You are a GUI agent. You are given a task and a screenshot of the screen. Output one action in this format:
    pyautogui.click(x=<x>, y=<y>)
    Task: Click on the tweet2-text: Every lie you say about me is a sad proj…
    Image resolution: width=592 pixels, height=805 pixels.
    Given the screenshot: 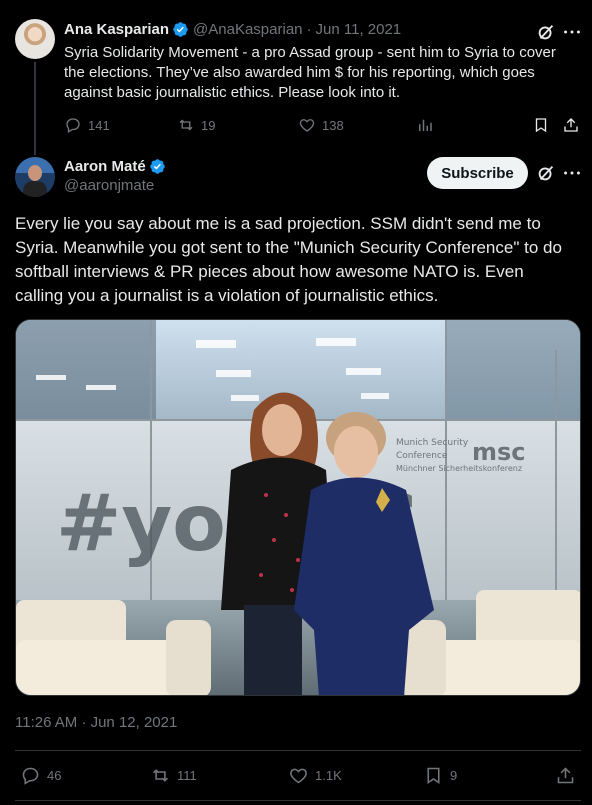 What is the action you would take?
    pyautogui.click(x=288, y=259)
    